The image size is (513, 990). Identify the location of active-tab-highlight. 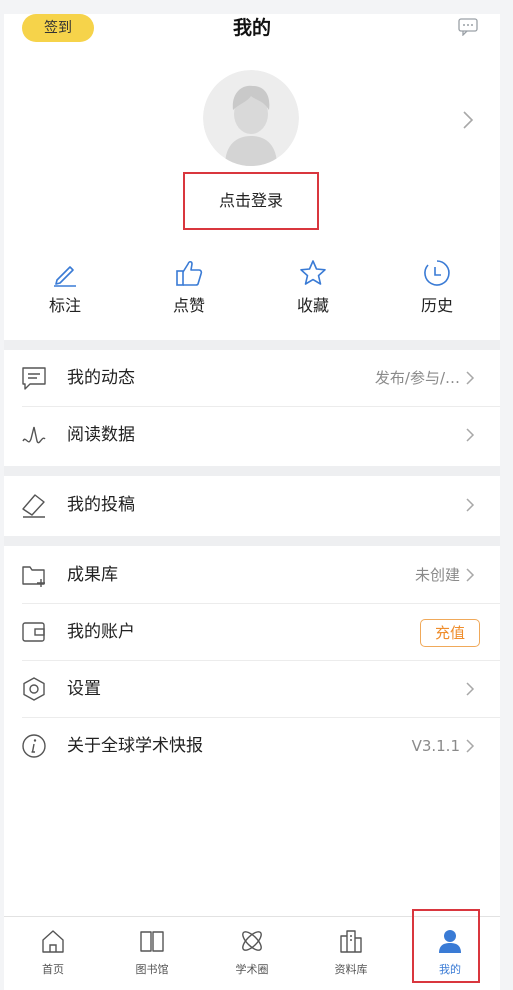
(446, 946).